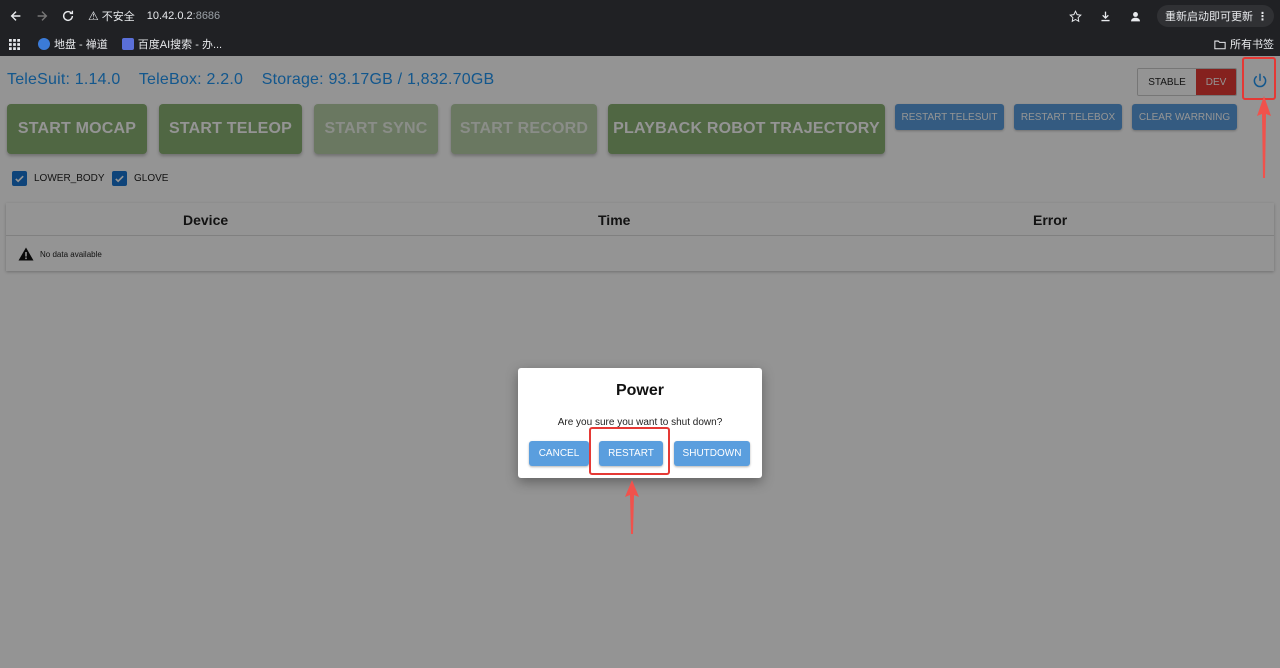  I want to click on forward-icon, so click(42, 16).